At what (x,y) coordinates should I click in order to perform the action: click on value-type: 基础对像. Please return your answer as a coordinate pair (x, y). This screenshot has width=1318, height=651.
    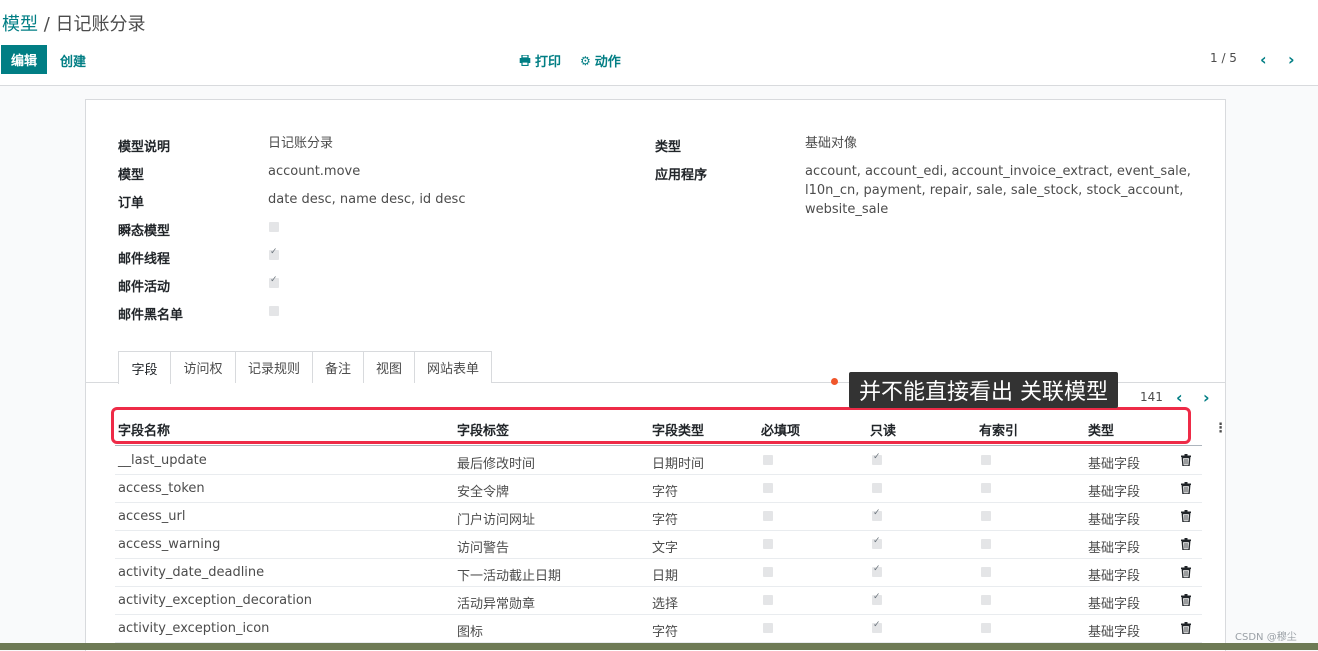
    Looking at the image, I should click on (831, 143).